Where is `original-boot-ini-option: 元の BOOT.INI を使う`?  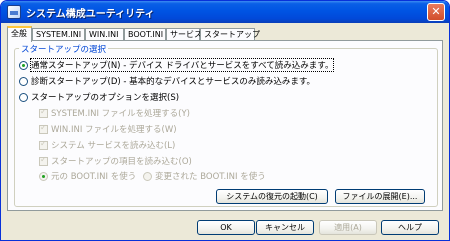
original-boot-ini-option: 元の BOOT.INI を使う is located at coordinates (87, 176).